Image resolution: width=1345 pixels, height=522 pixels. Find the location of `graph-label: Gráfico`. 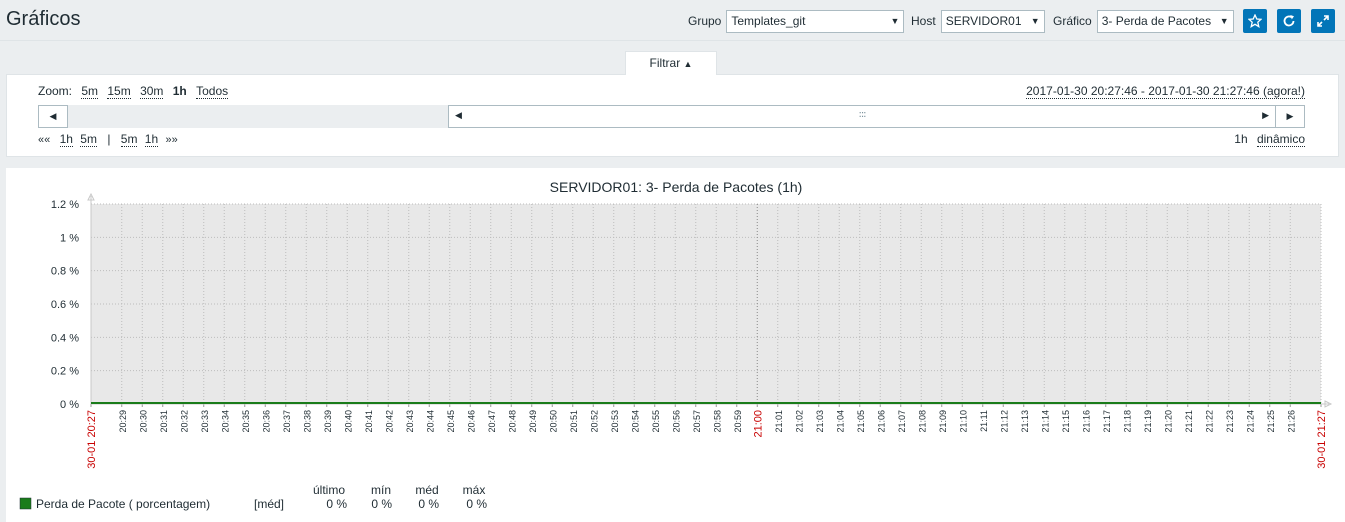

graph-label: Gráfico is located at coordinates (1072, 21).